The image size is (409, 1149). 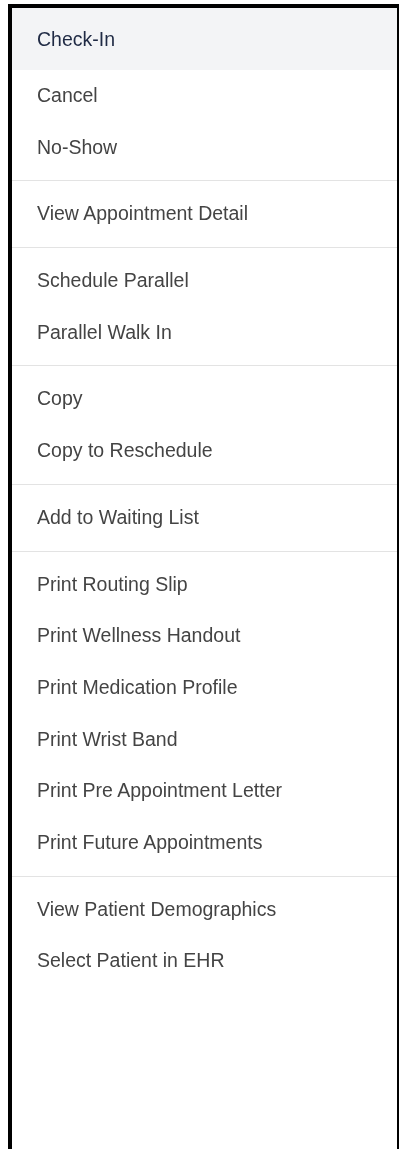 I want to click on menu-item: Print Pre Appointment Letter, so click(x=204, y=791).